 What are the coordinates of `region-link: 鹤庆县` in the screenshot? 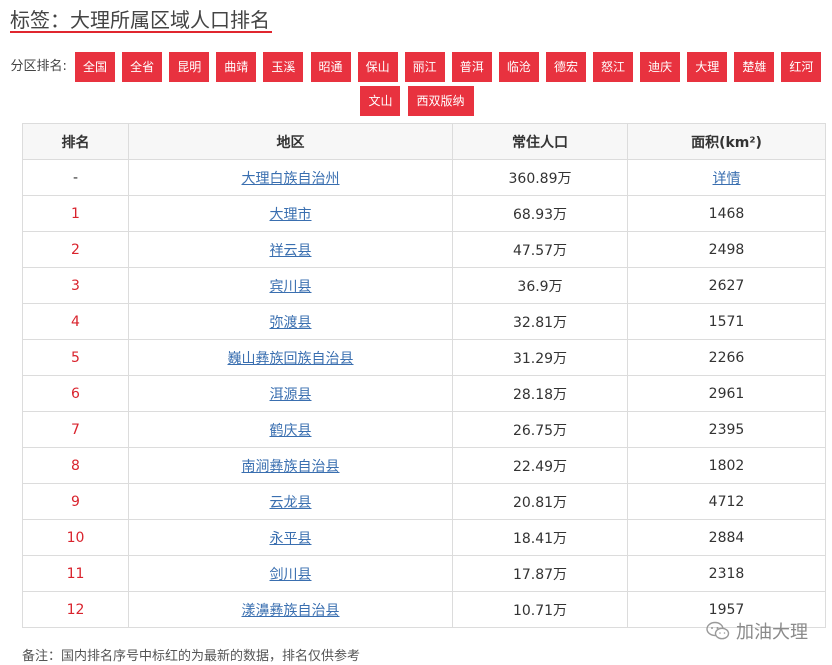 It's located at (291, 431).